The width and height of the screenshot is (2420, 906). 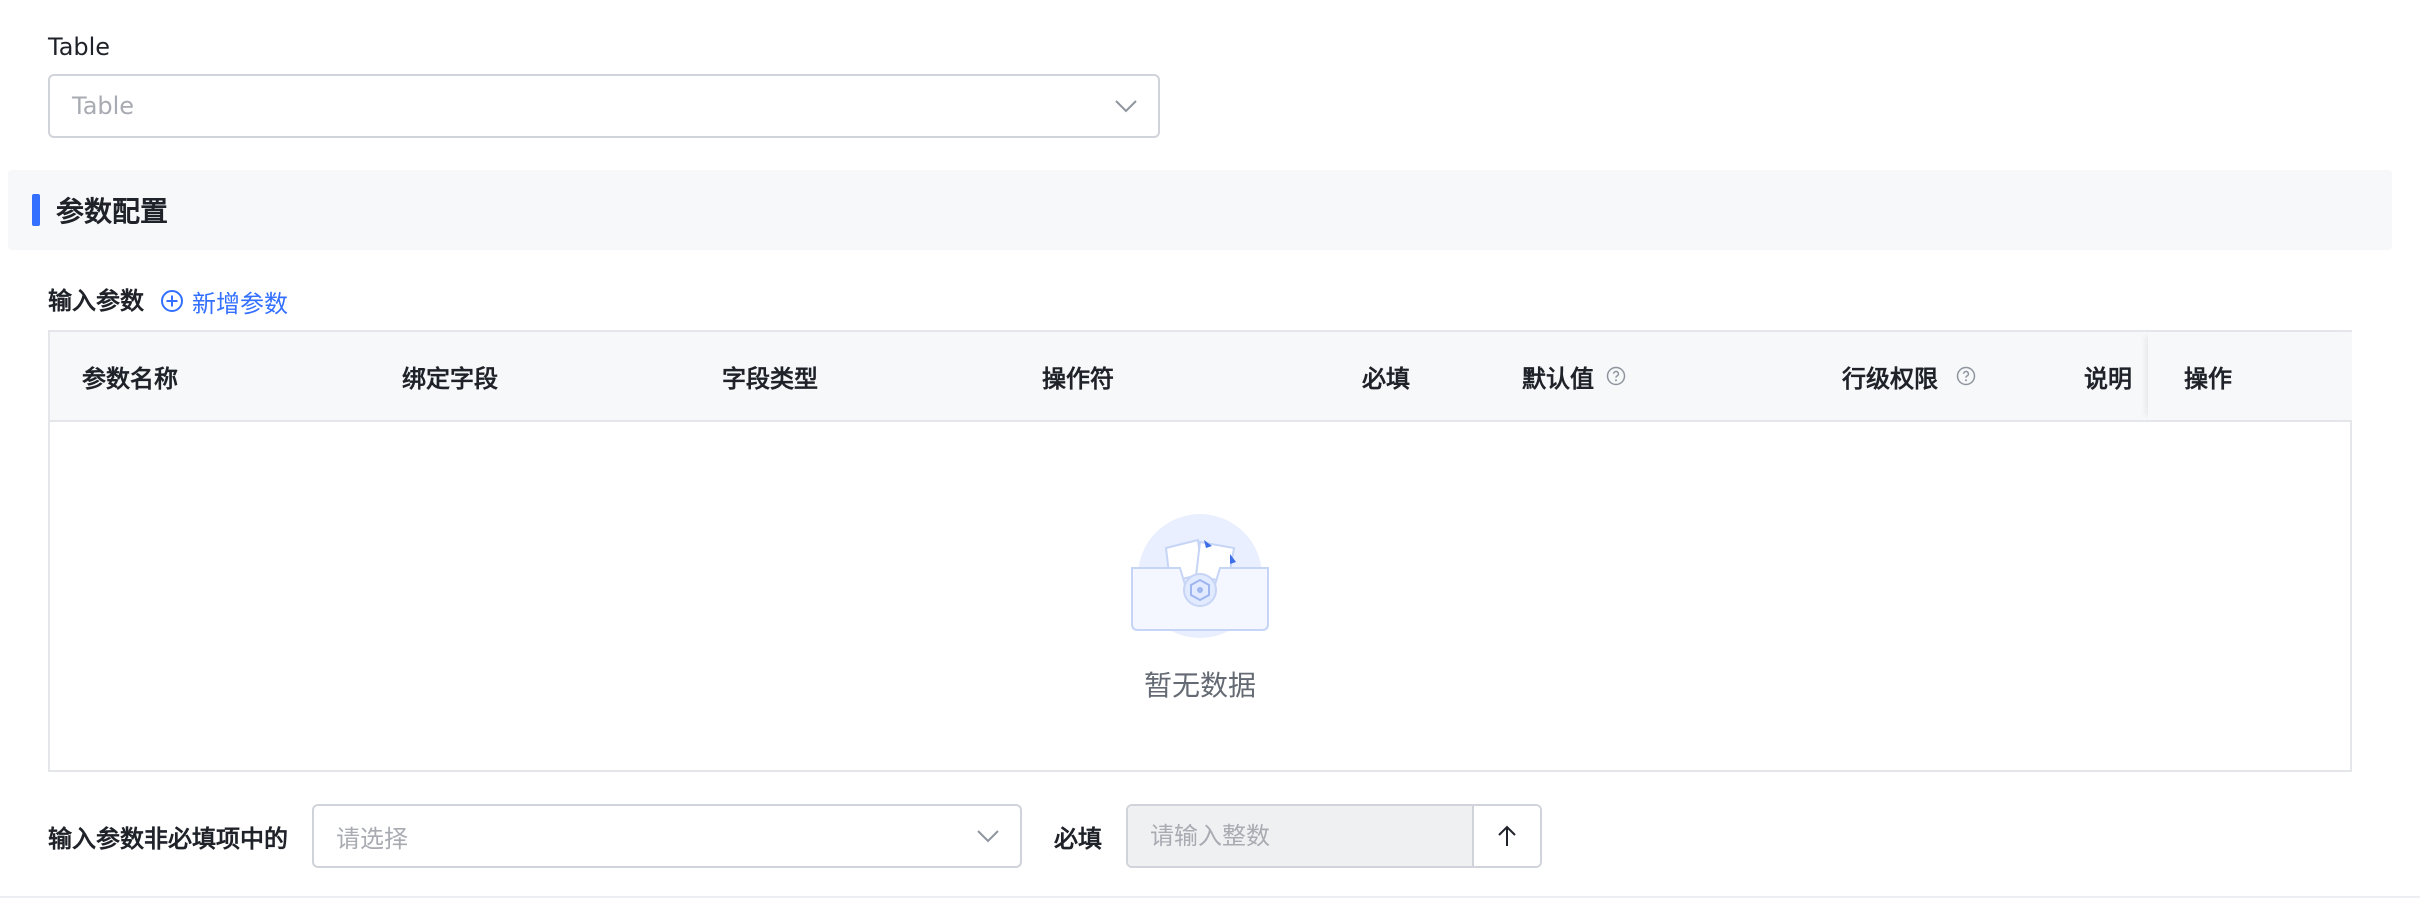 I want to click on col-label: 操作符, so click(x=1078, y=378).